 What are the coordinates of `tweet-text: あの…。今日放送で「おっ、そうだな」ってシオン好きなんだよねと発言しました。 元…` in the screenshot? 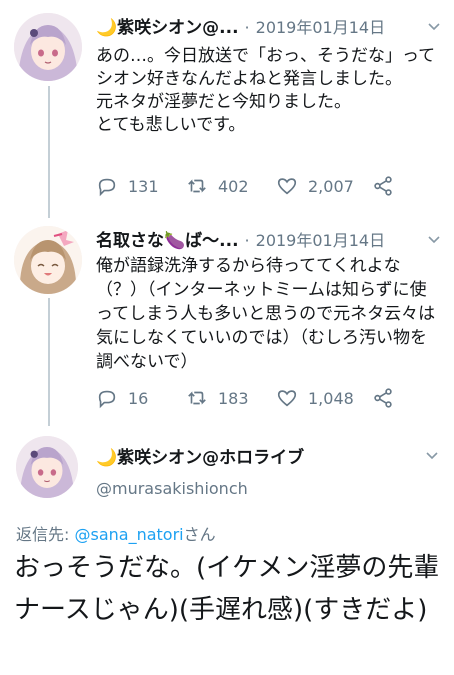 It's located at (266, 90).